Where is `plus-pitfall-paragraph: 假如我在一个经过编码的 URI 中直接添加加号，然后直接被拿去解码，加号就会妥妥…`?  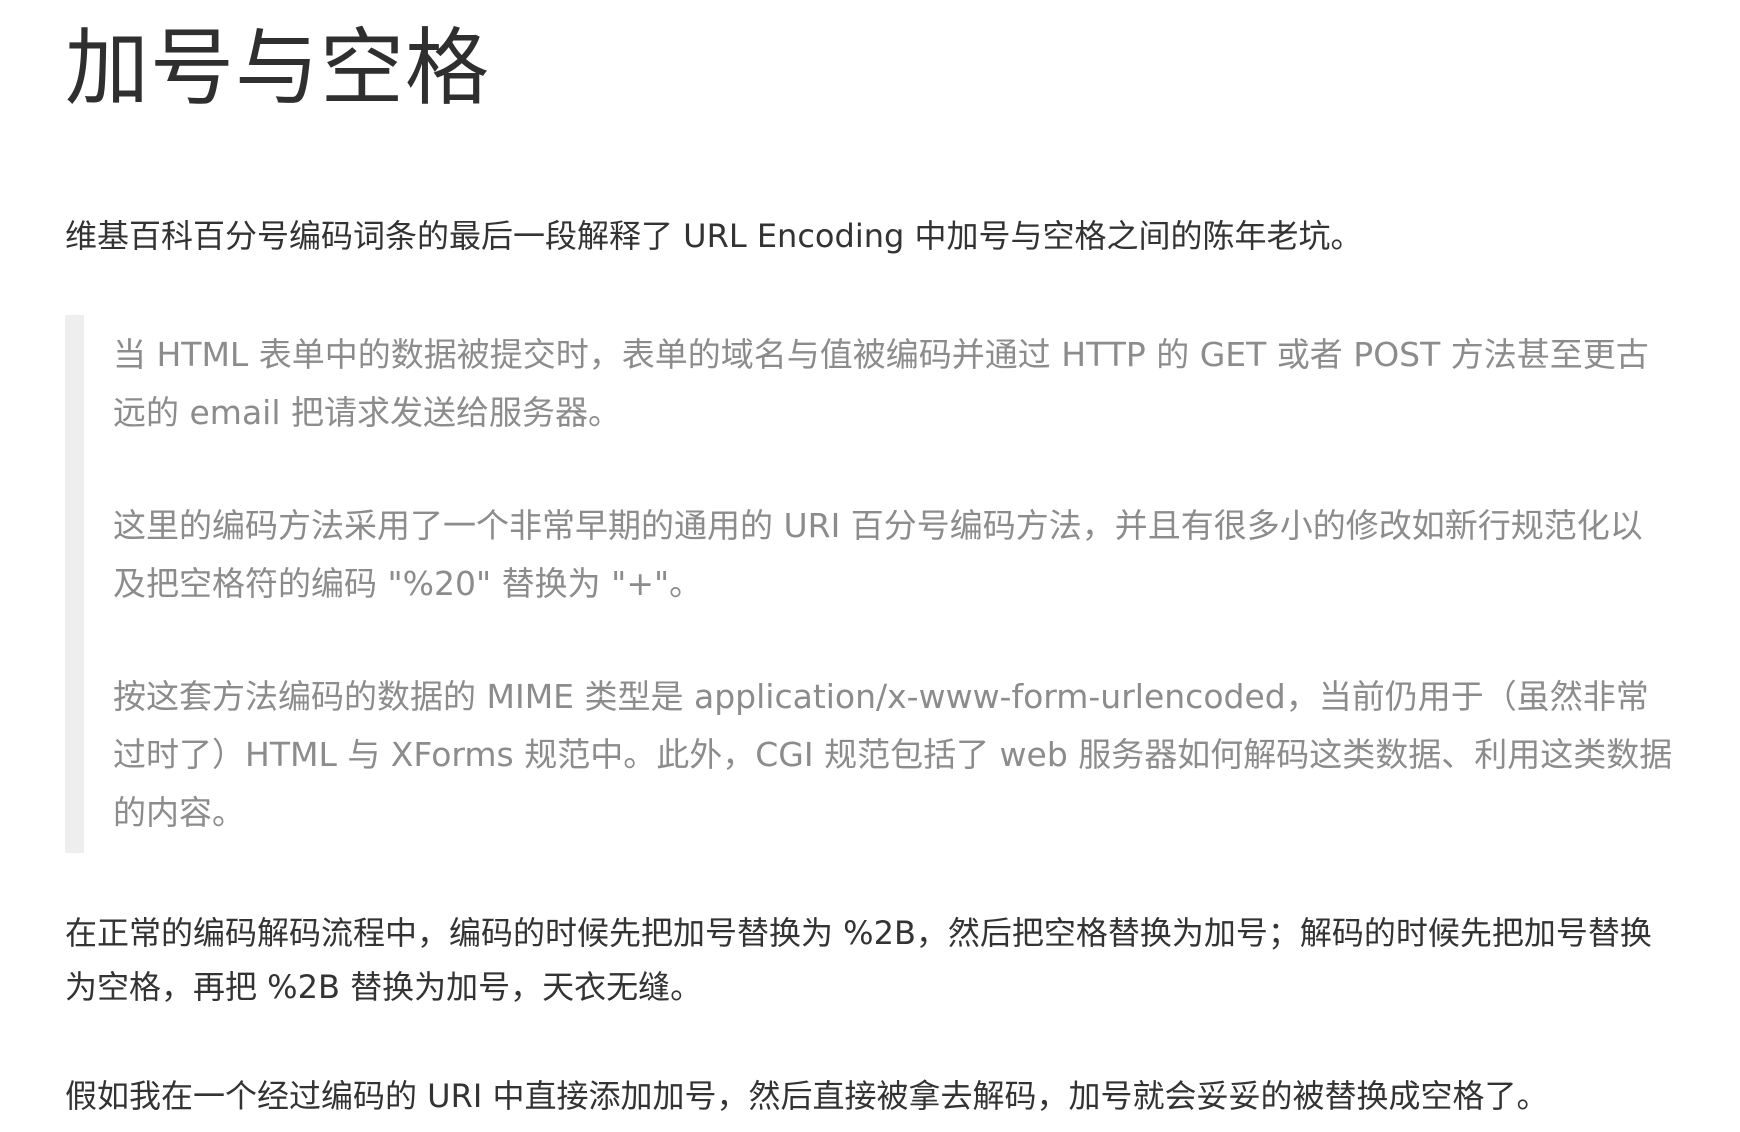
plus-pitfall-paragraph: 假如我在一个经过编码的 URI 中直接添加加号，然后直接被拿去解码，加号就会妥妥… is located at coordinates (807, 1096).